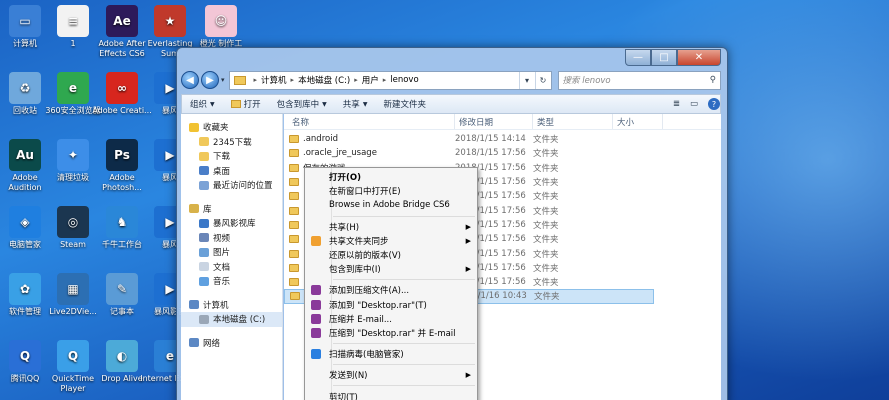  What do you see at coordinates (391, 375) in the screenshot?
I see `context-menu-item: 发送到(N) ▶` at bounding box center [391, 375].